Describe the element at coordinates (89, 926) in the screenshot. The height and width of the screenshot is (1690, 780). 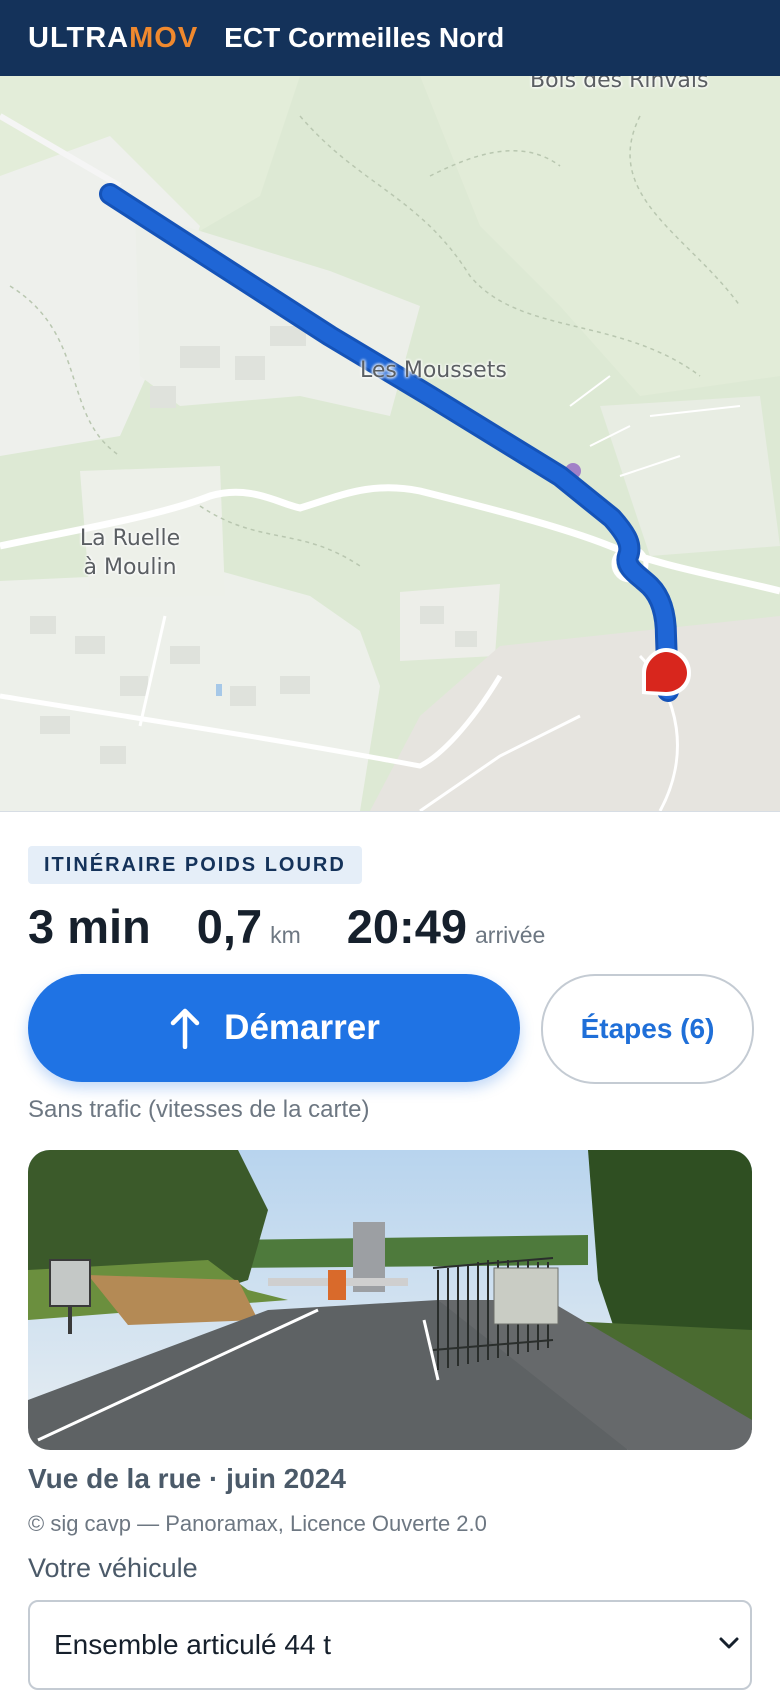
I see `route-duration: 3 min` at that location.